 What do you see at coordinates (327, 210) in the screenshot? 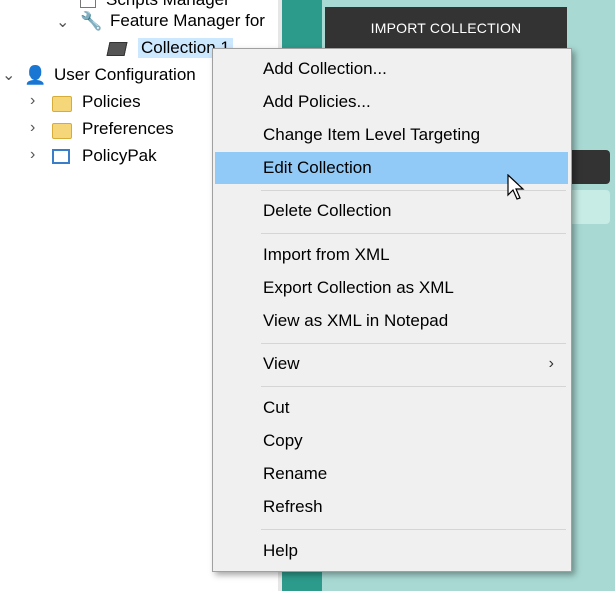
I see `menu-item-label: Delete Collection` at bounding box center [327, 210].